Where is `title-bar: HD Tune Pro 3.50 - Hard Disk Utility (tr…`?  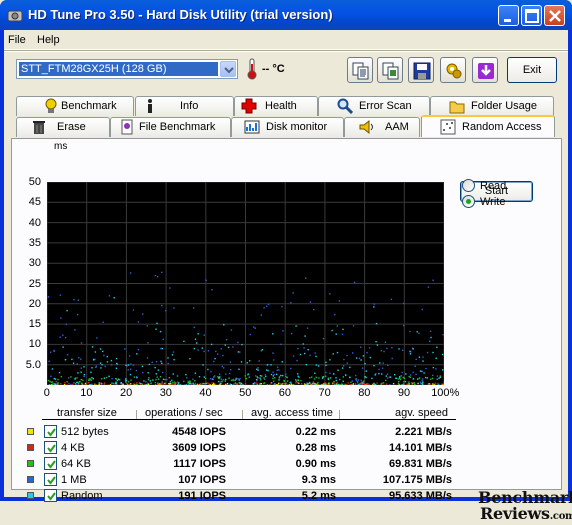
title-bar: HD Tune Pro 3.50 - Hard Disk Utility (tr… is located at coordinates (286, 15).